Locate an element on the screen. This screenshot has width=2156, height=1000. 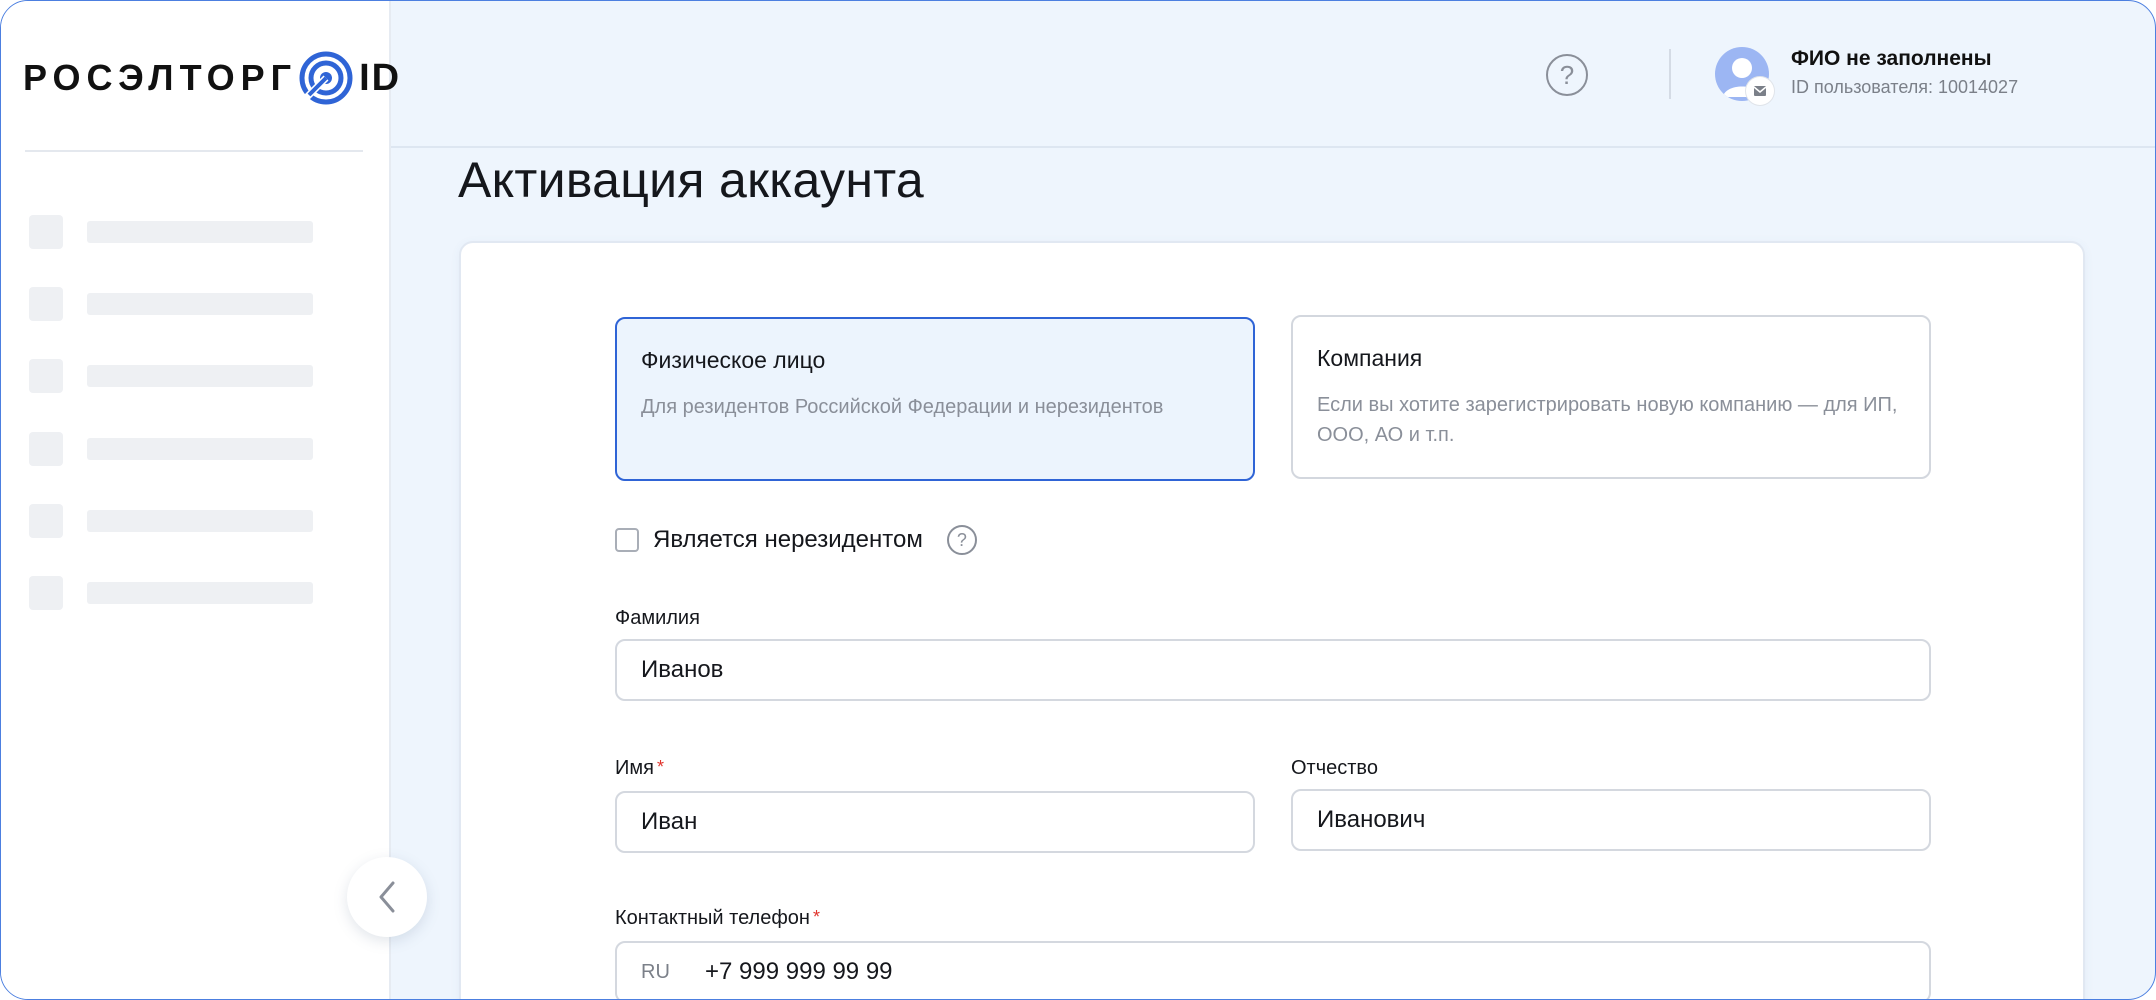
help-glyph: ? is located at coordinates (1567, 74).